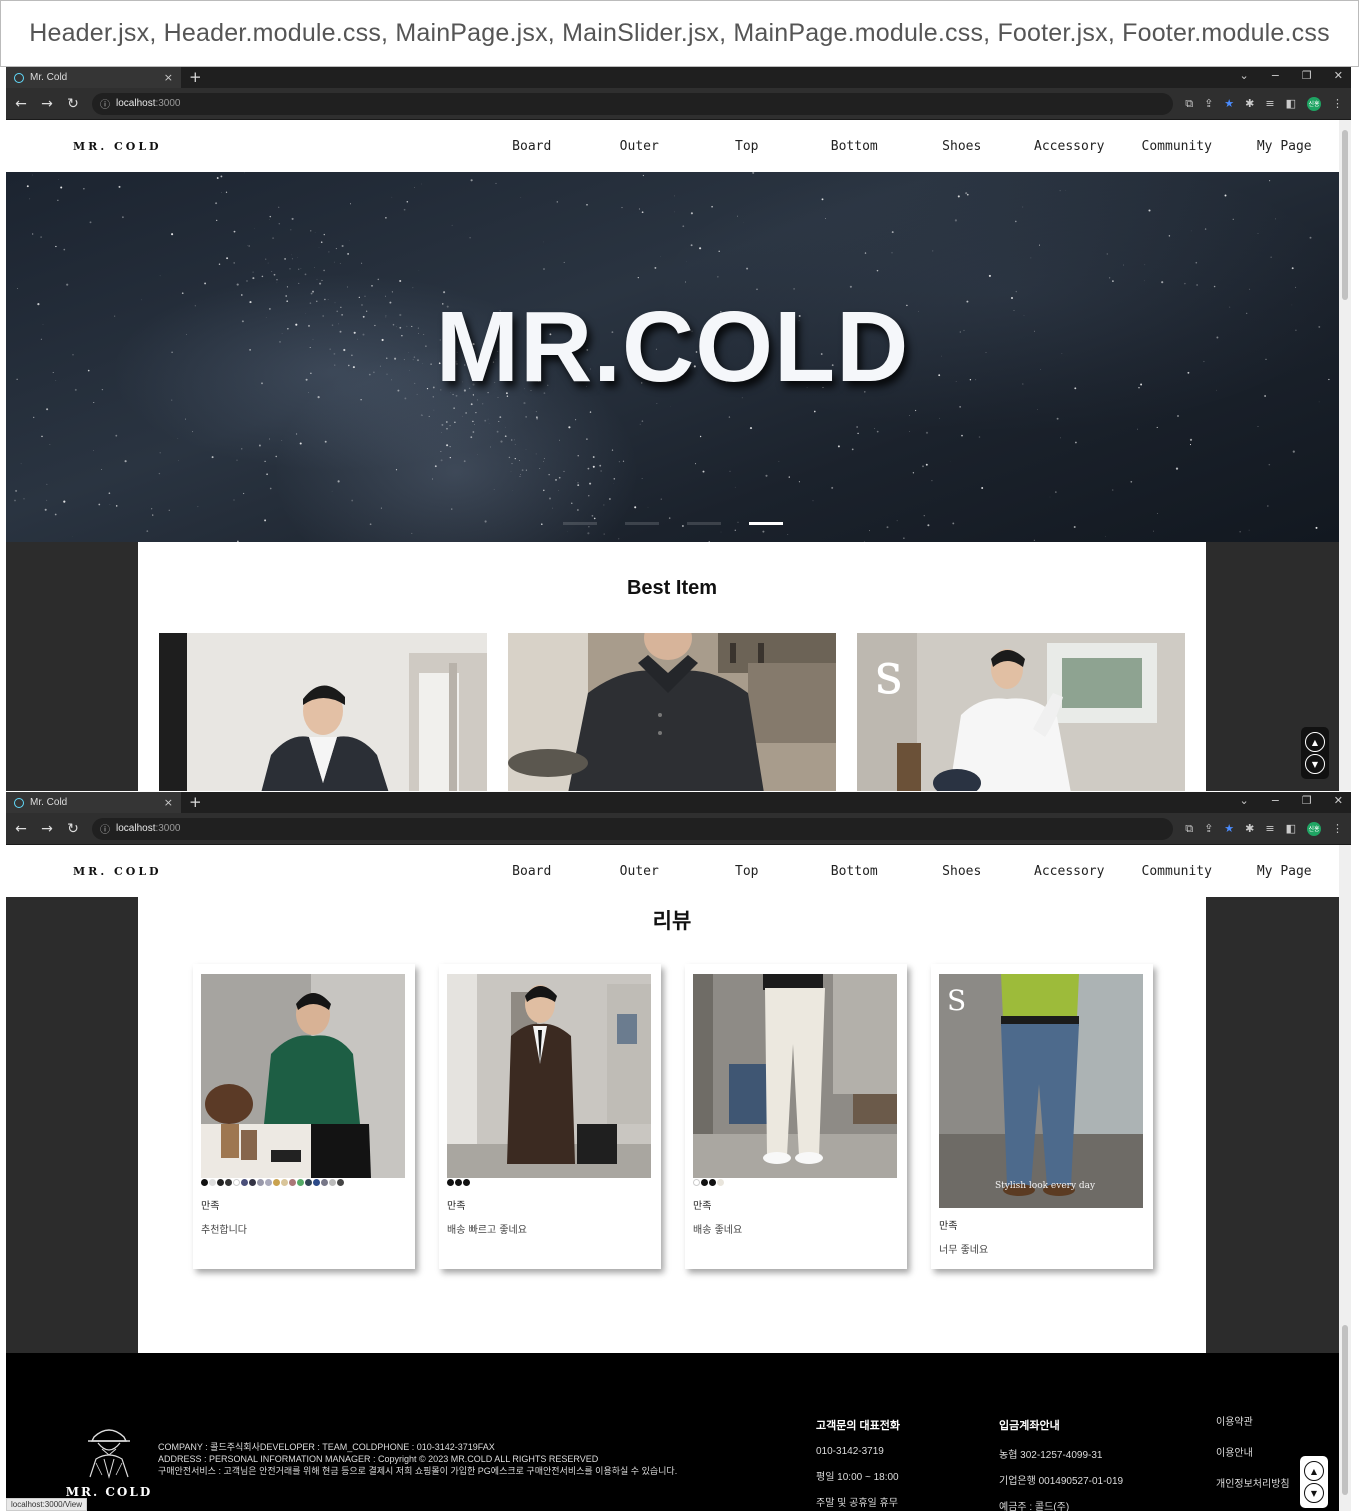  I want to click on guide-link: 이용안내, so click(1253, 1451).